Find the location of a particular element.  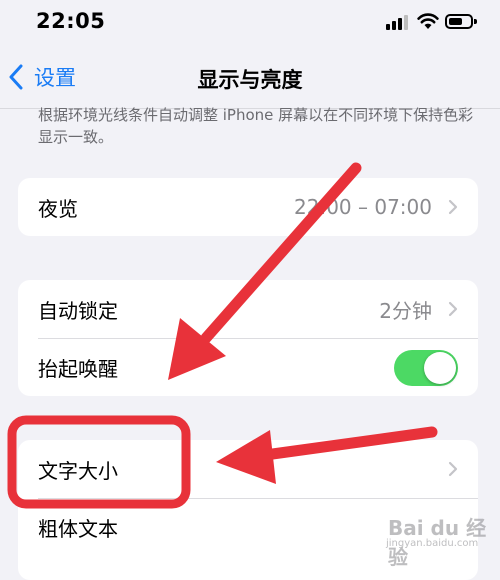

watermark-url: jingyan.baidu.com is located at coordinates (432, 543).